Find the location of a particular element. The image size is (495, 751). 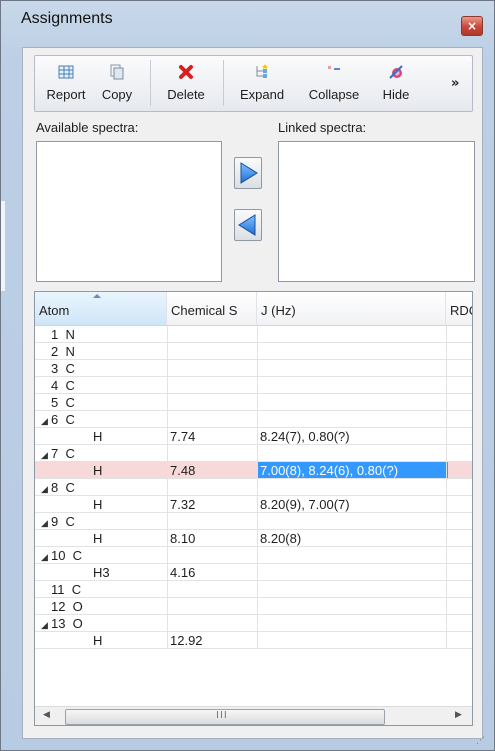

column-header-j: J (Hz) is located at coordinates (351, 308).